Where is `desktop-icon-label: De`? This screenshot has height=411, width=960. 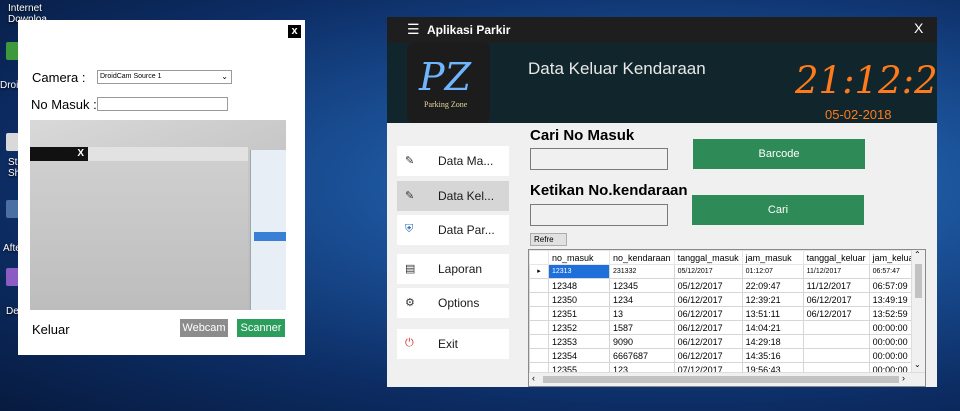 desktop-icon-label: De is located at coordinates (12, 311).